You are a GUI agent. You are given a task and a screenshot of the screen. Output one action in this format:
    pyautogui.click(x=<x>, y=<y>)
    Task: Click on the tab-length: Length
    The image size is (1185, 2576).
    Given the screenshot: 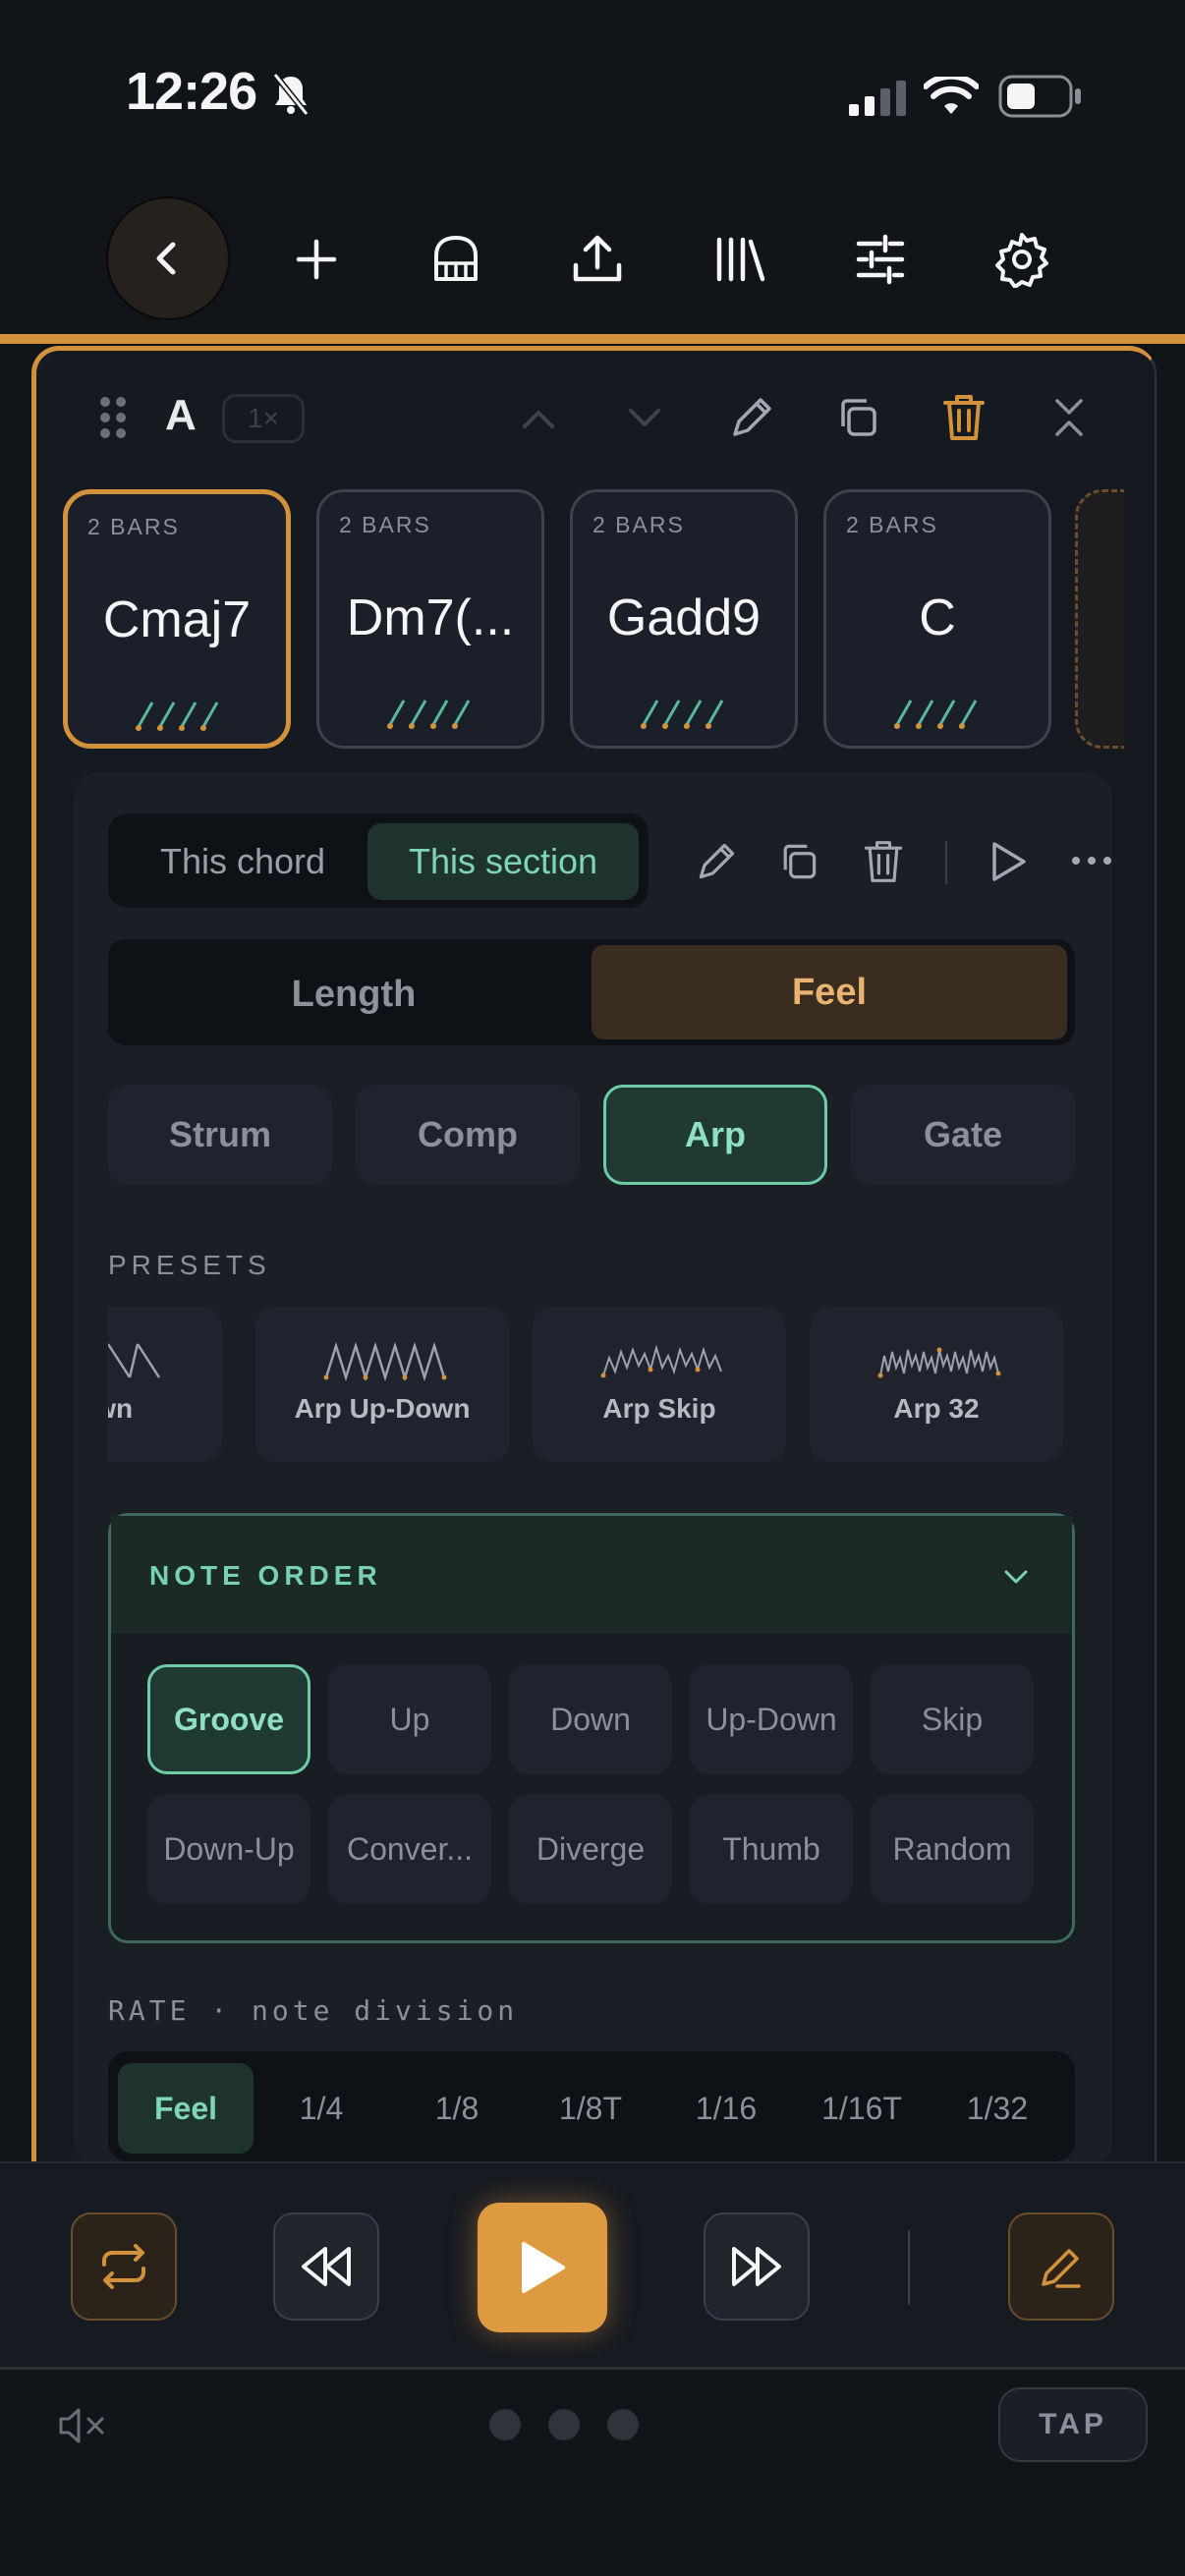 What is the action you would take?
    pyautogui.click(x=354, y=994)
    